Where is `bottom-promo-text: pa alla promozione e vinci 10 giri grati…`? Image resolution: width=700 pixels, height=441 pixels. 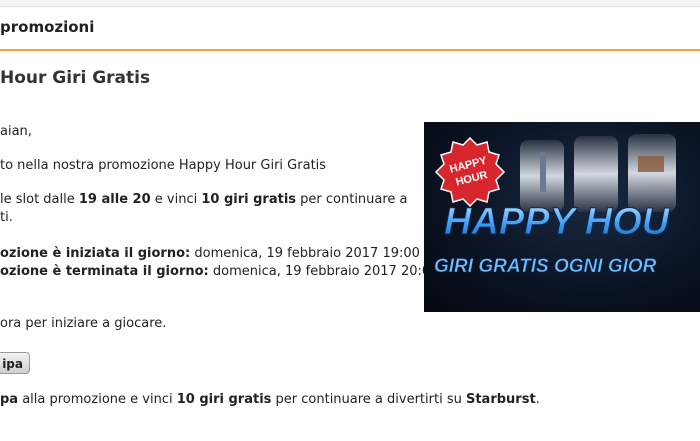 bottom-promo-text: pa alla promozione e vinci 10 giri grati… is located at coordinates (270, 399).